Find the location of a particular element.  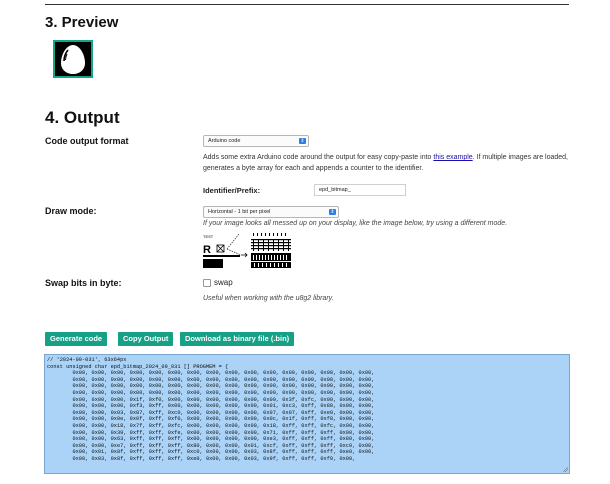

section-divider is located at coordinates (307, 4).